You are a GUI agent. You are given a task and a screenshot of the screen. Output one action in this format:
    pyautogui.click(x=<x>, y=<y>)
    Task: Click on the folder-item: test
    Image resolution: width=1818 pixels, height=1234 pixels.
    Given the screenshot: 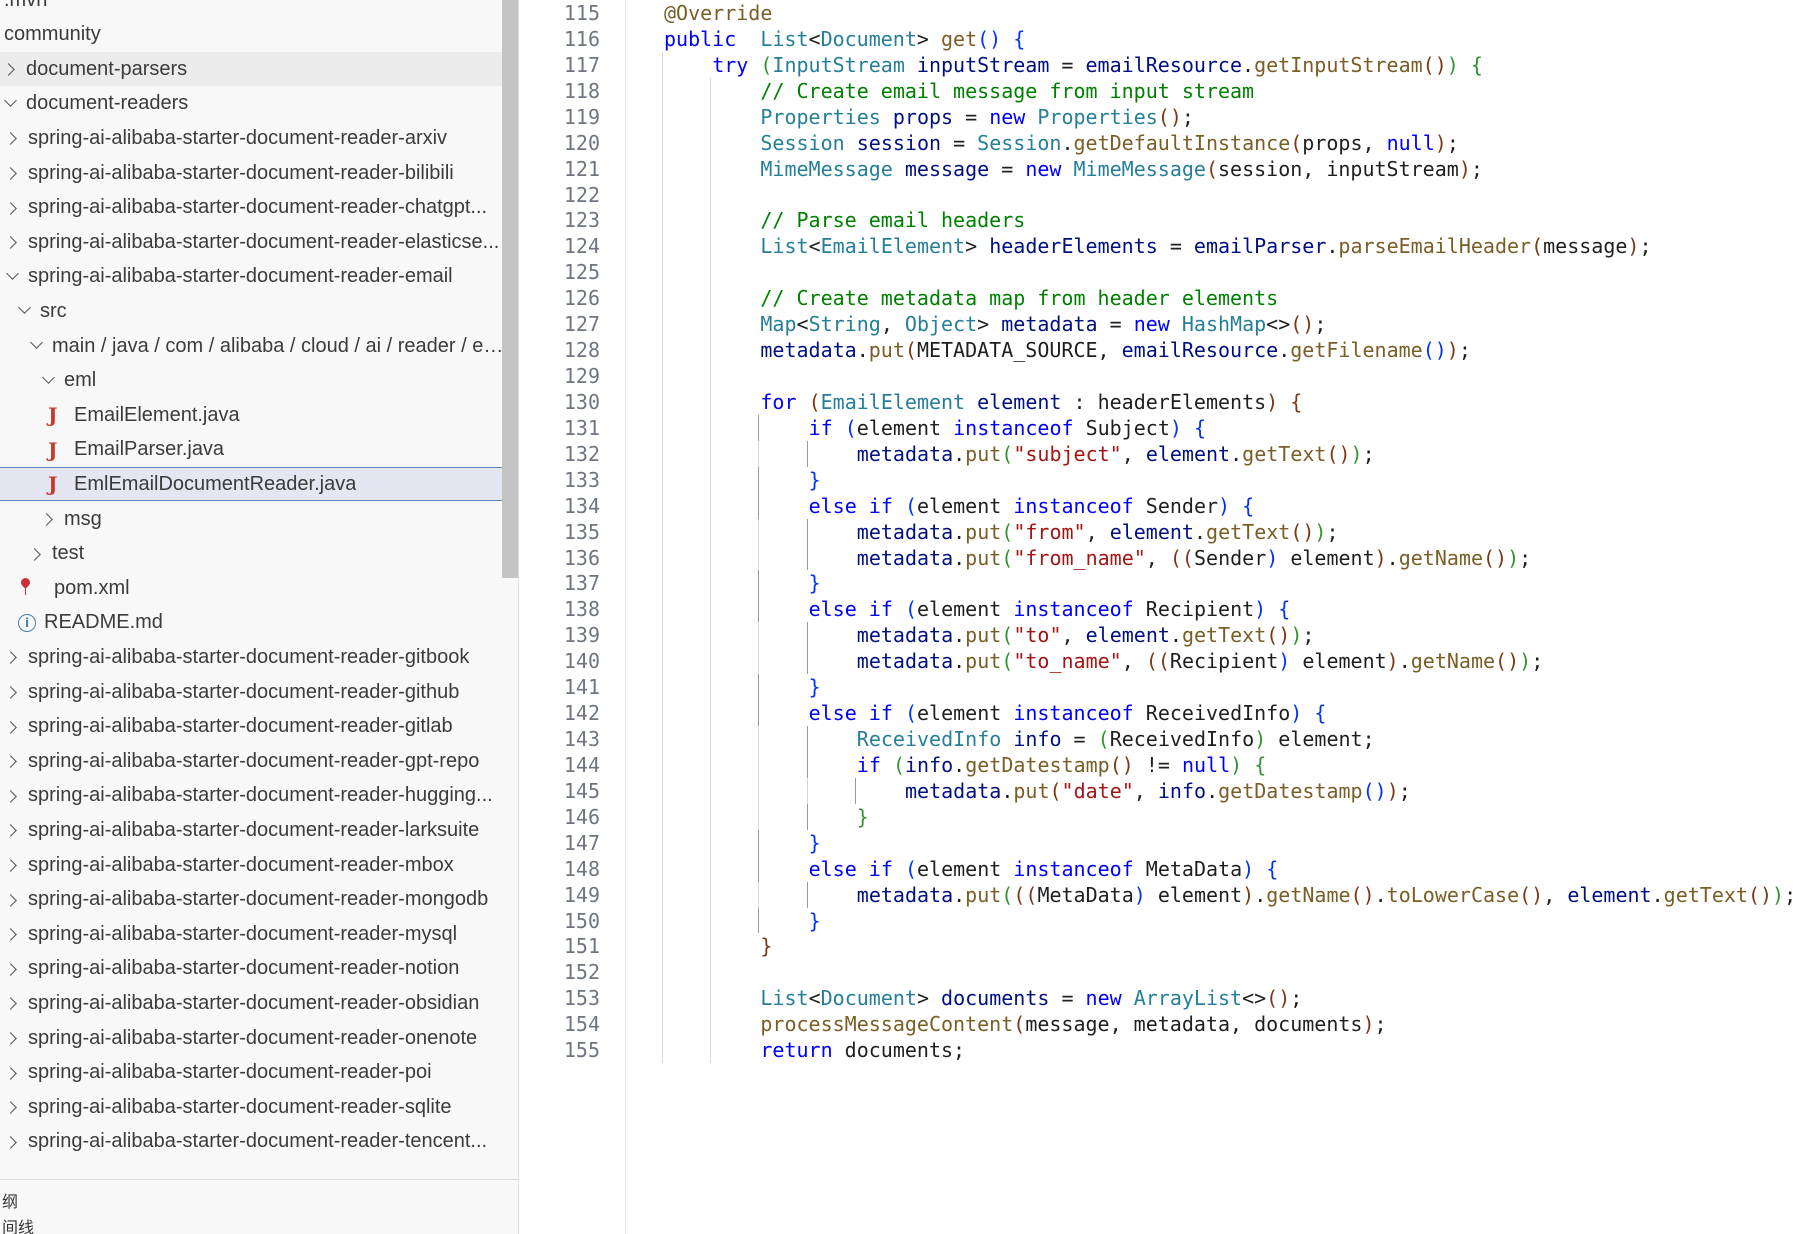 What is the action you would take?
    pyautogui.click(x=257, y=554)
    